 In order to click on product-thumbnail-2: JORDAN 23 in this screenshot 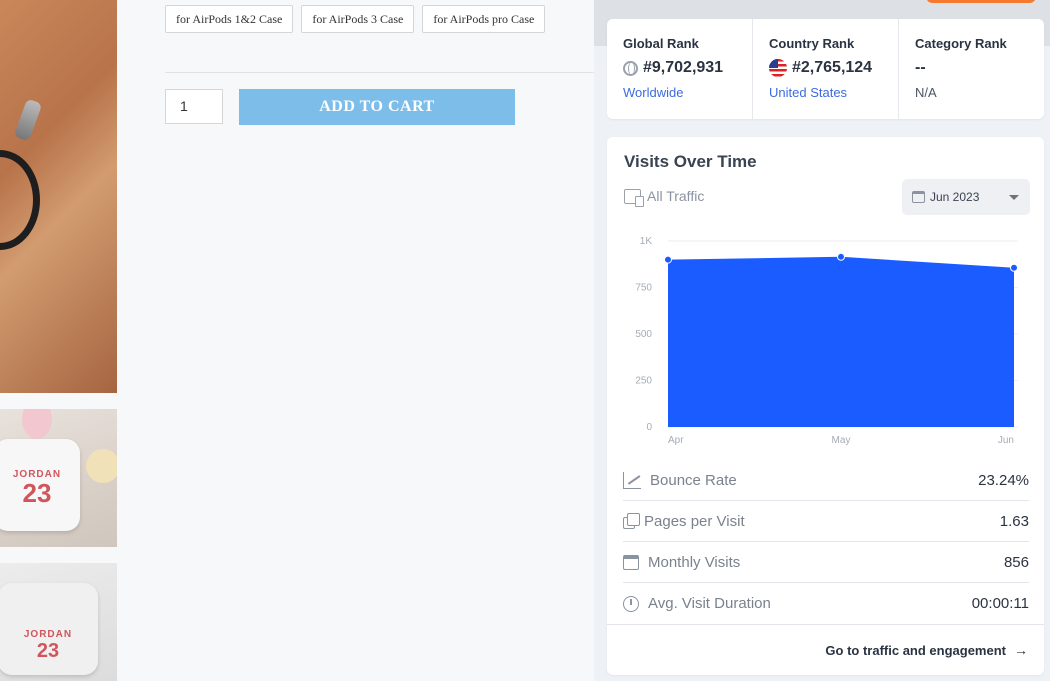, I will do `click(58, 622)`.